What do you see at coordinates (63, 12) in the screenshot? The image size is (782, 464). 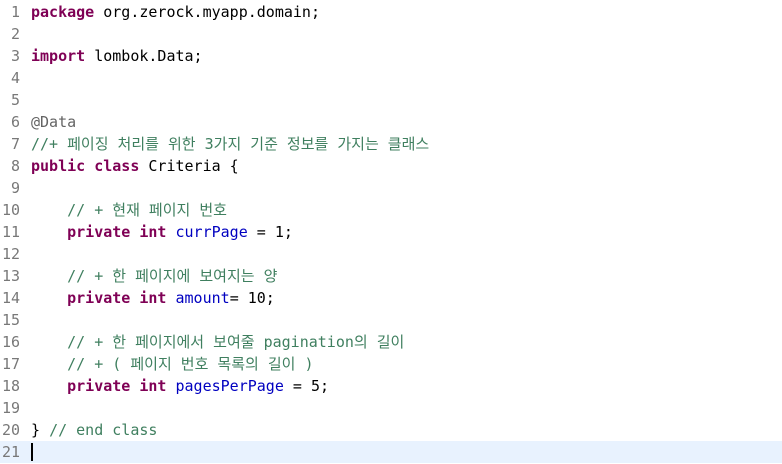 I see `keyword-token: package` at bounding box center [63, 12].